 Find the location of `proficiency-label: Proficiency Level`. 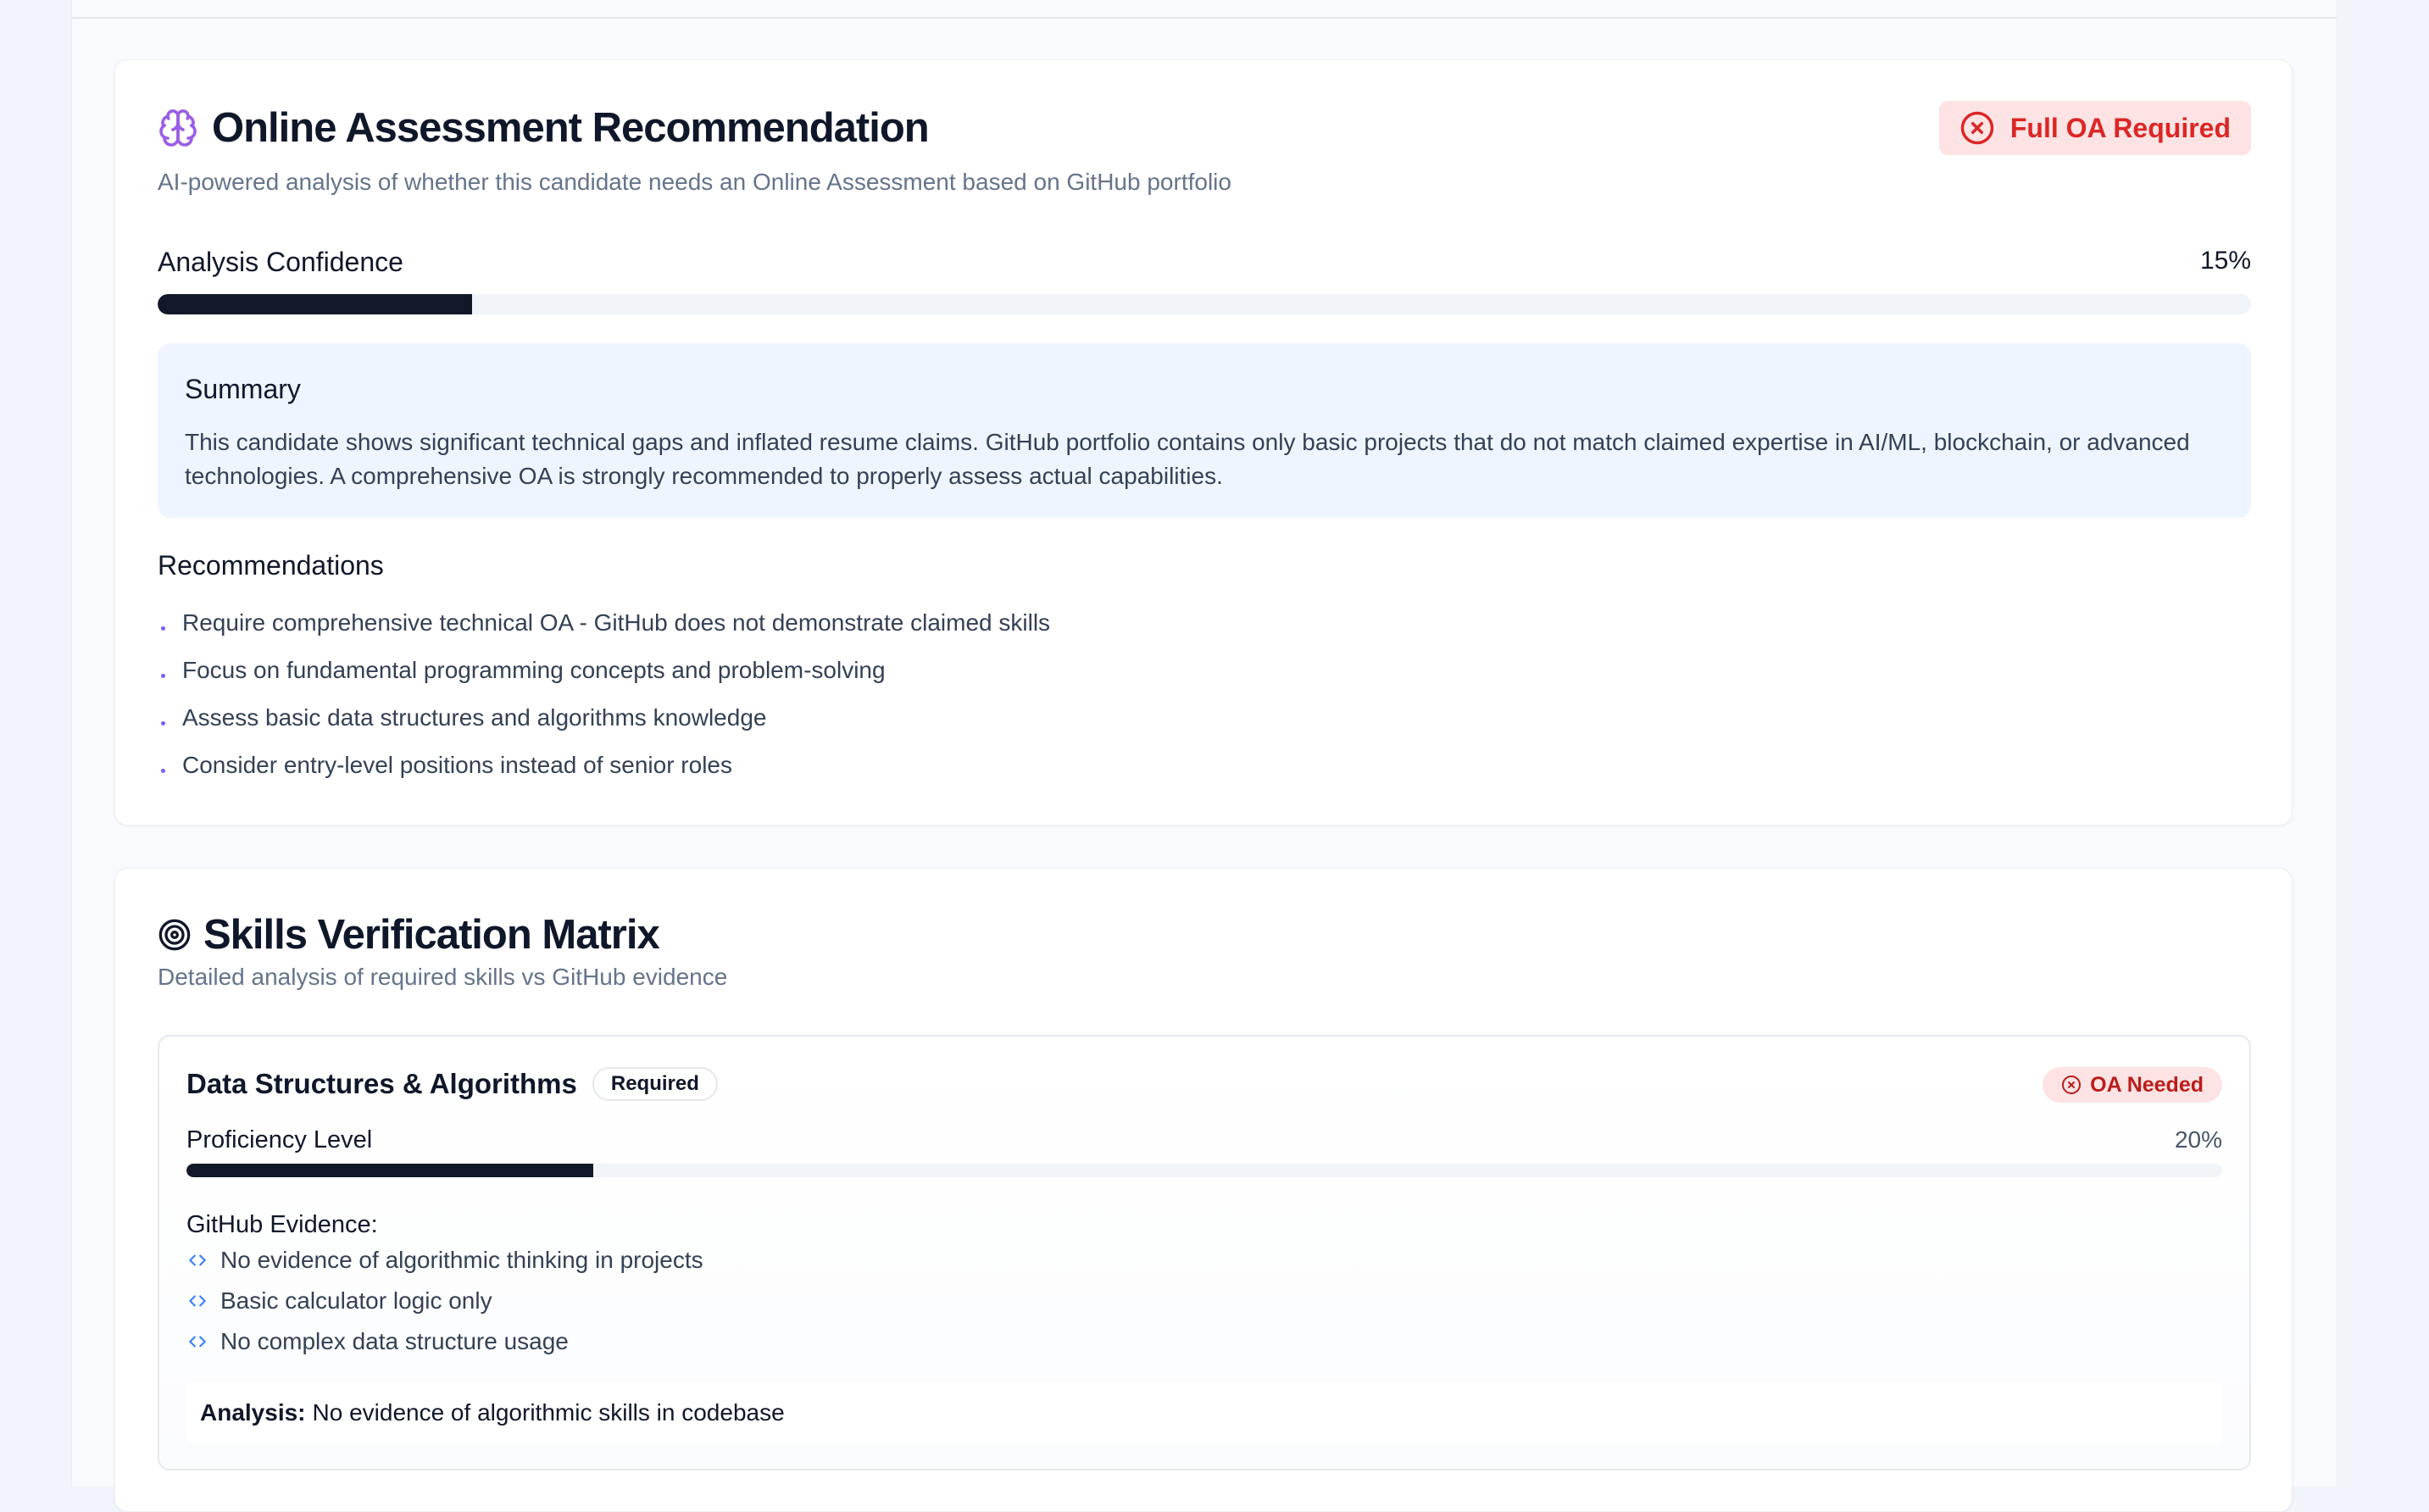

proficiency-label: Proficiency Level is located at coordinates (279, 1140).